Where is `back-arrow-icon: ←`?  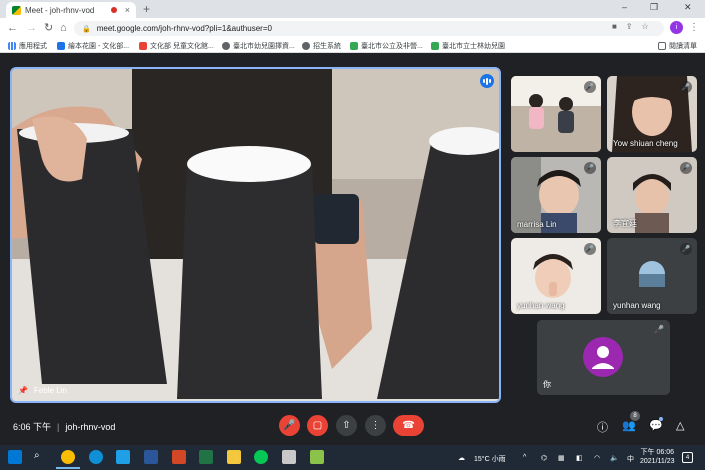
back-arrow-icon: ← is located at coordinates (12, 28).